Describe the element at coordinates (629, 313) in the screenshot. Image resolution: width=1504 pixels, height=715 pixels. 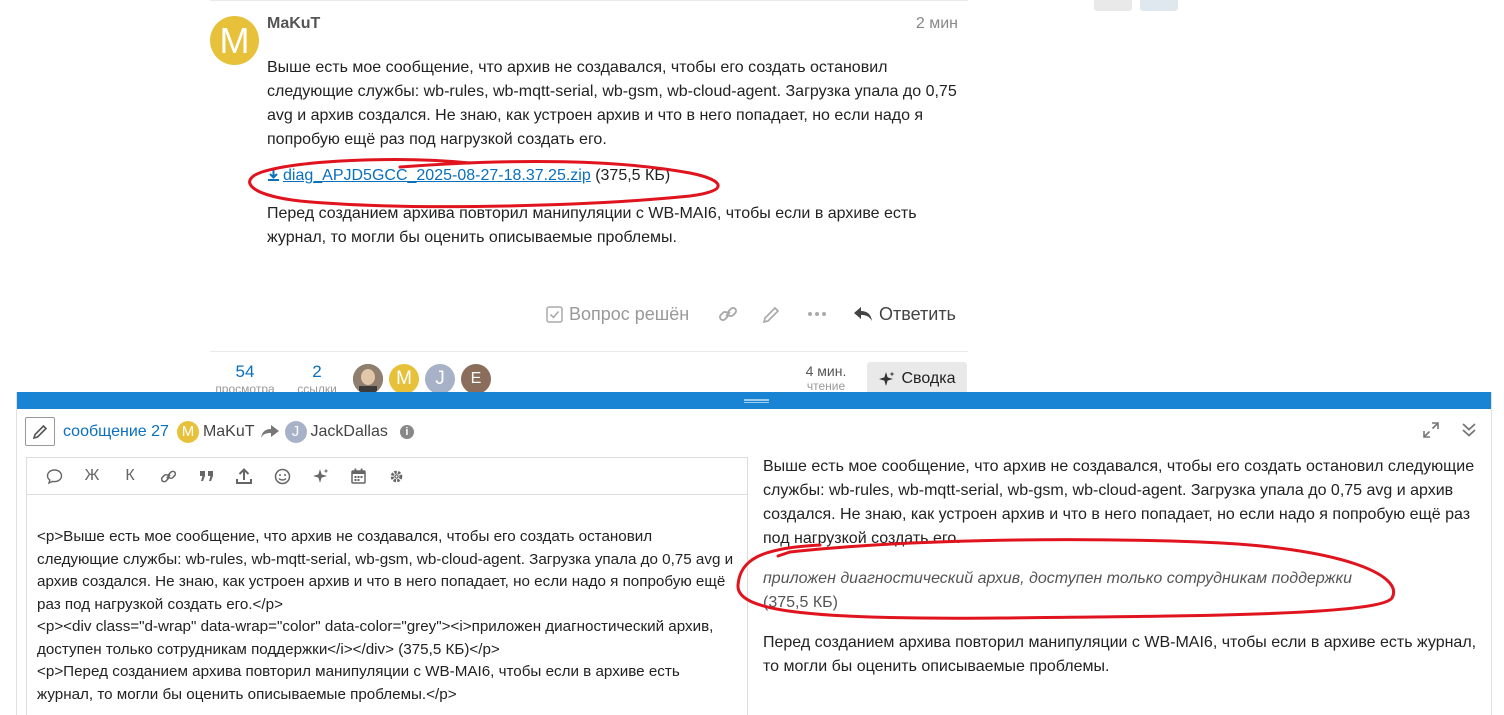
I see `solved-label: Вопрос решён` at that location.